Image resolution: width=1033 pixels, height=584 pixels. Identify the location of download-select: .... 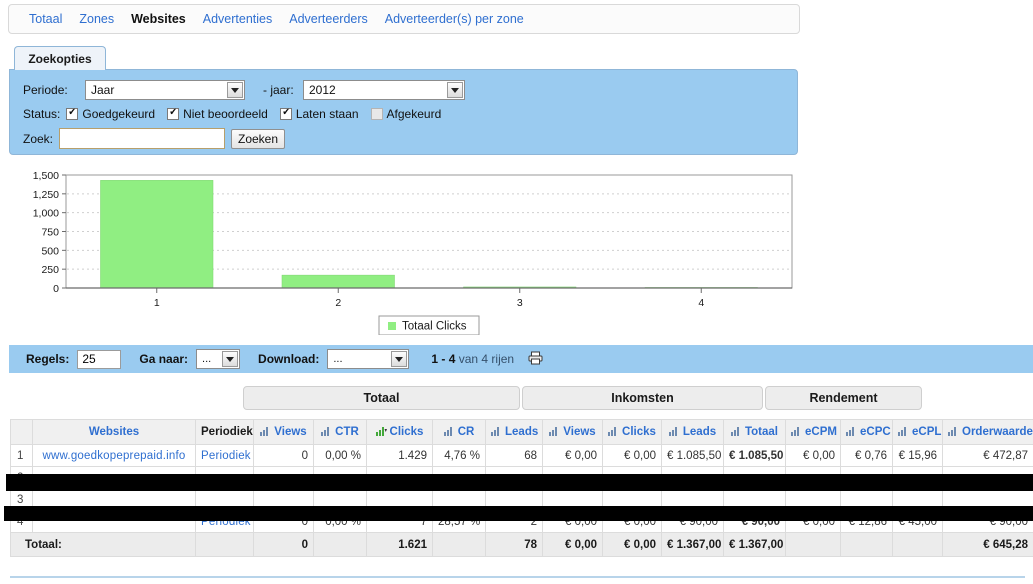
(368, 359).